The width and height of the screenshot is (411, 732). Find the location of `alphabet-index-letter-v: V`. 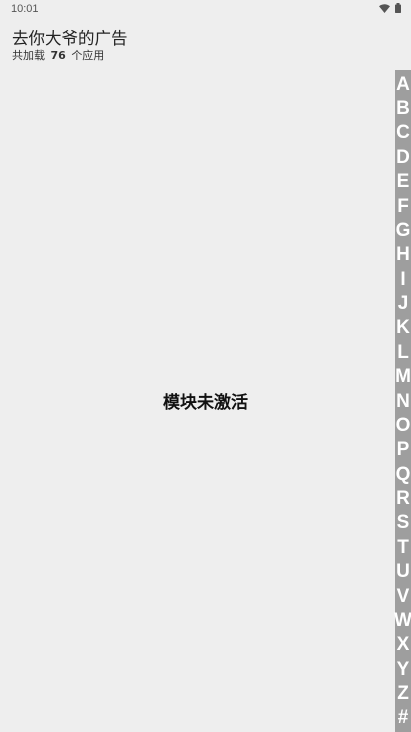

alphabet-index-letter-v: V is located at coordinates (403, 596).